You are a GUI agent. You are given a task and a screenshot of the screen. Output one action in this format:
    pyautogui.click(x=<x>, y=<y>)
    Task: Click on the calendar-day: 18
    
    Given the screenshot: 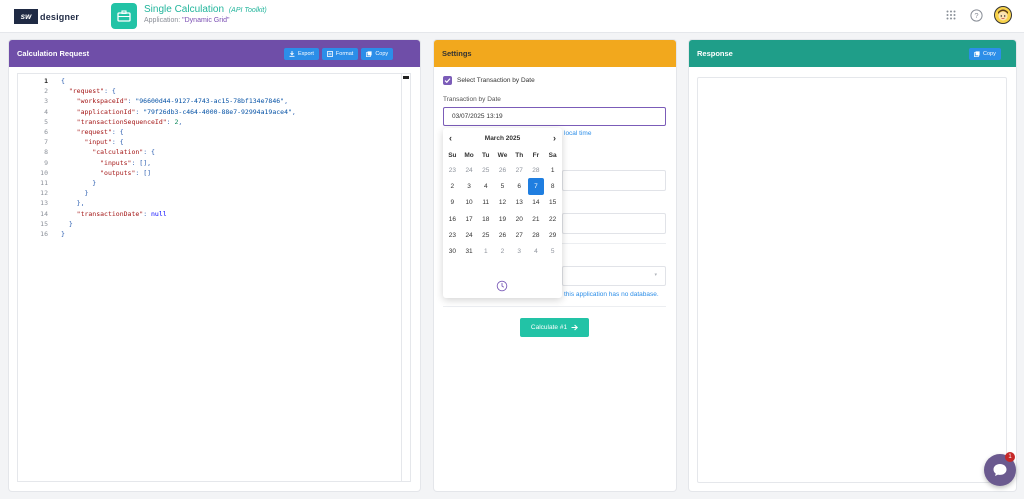 What is the action you would take?
    pyautogui.click(x=485, y=219)
    